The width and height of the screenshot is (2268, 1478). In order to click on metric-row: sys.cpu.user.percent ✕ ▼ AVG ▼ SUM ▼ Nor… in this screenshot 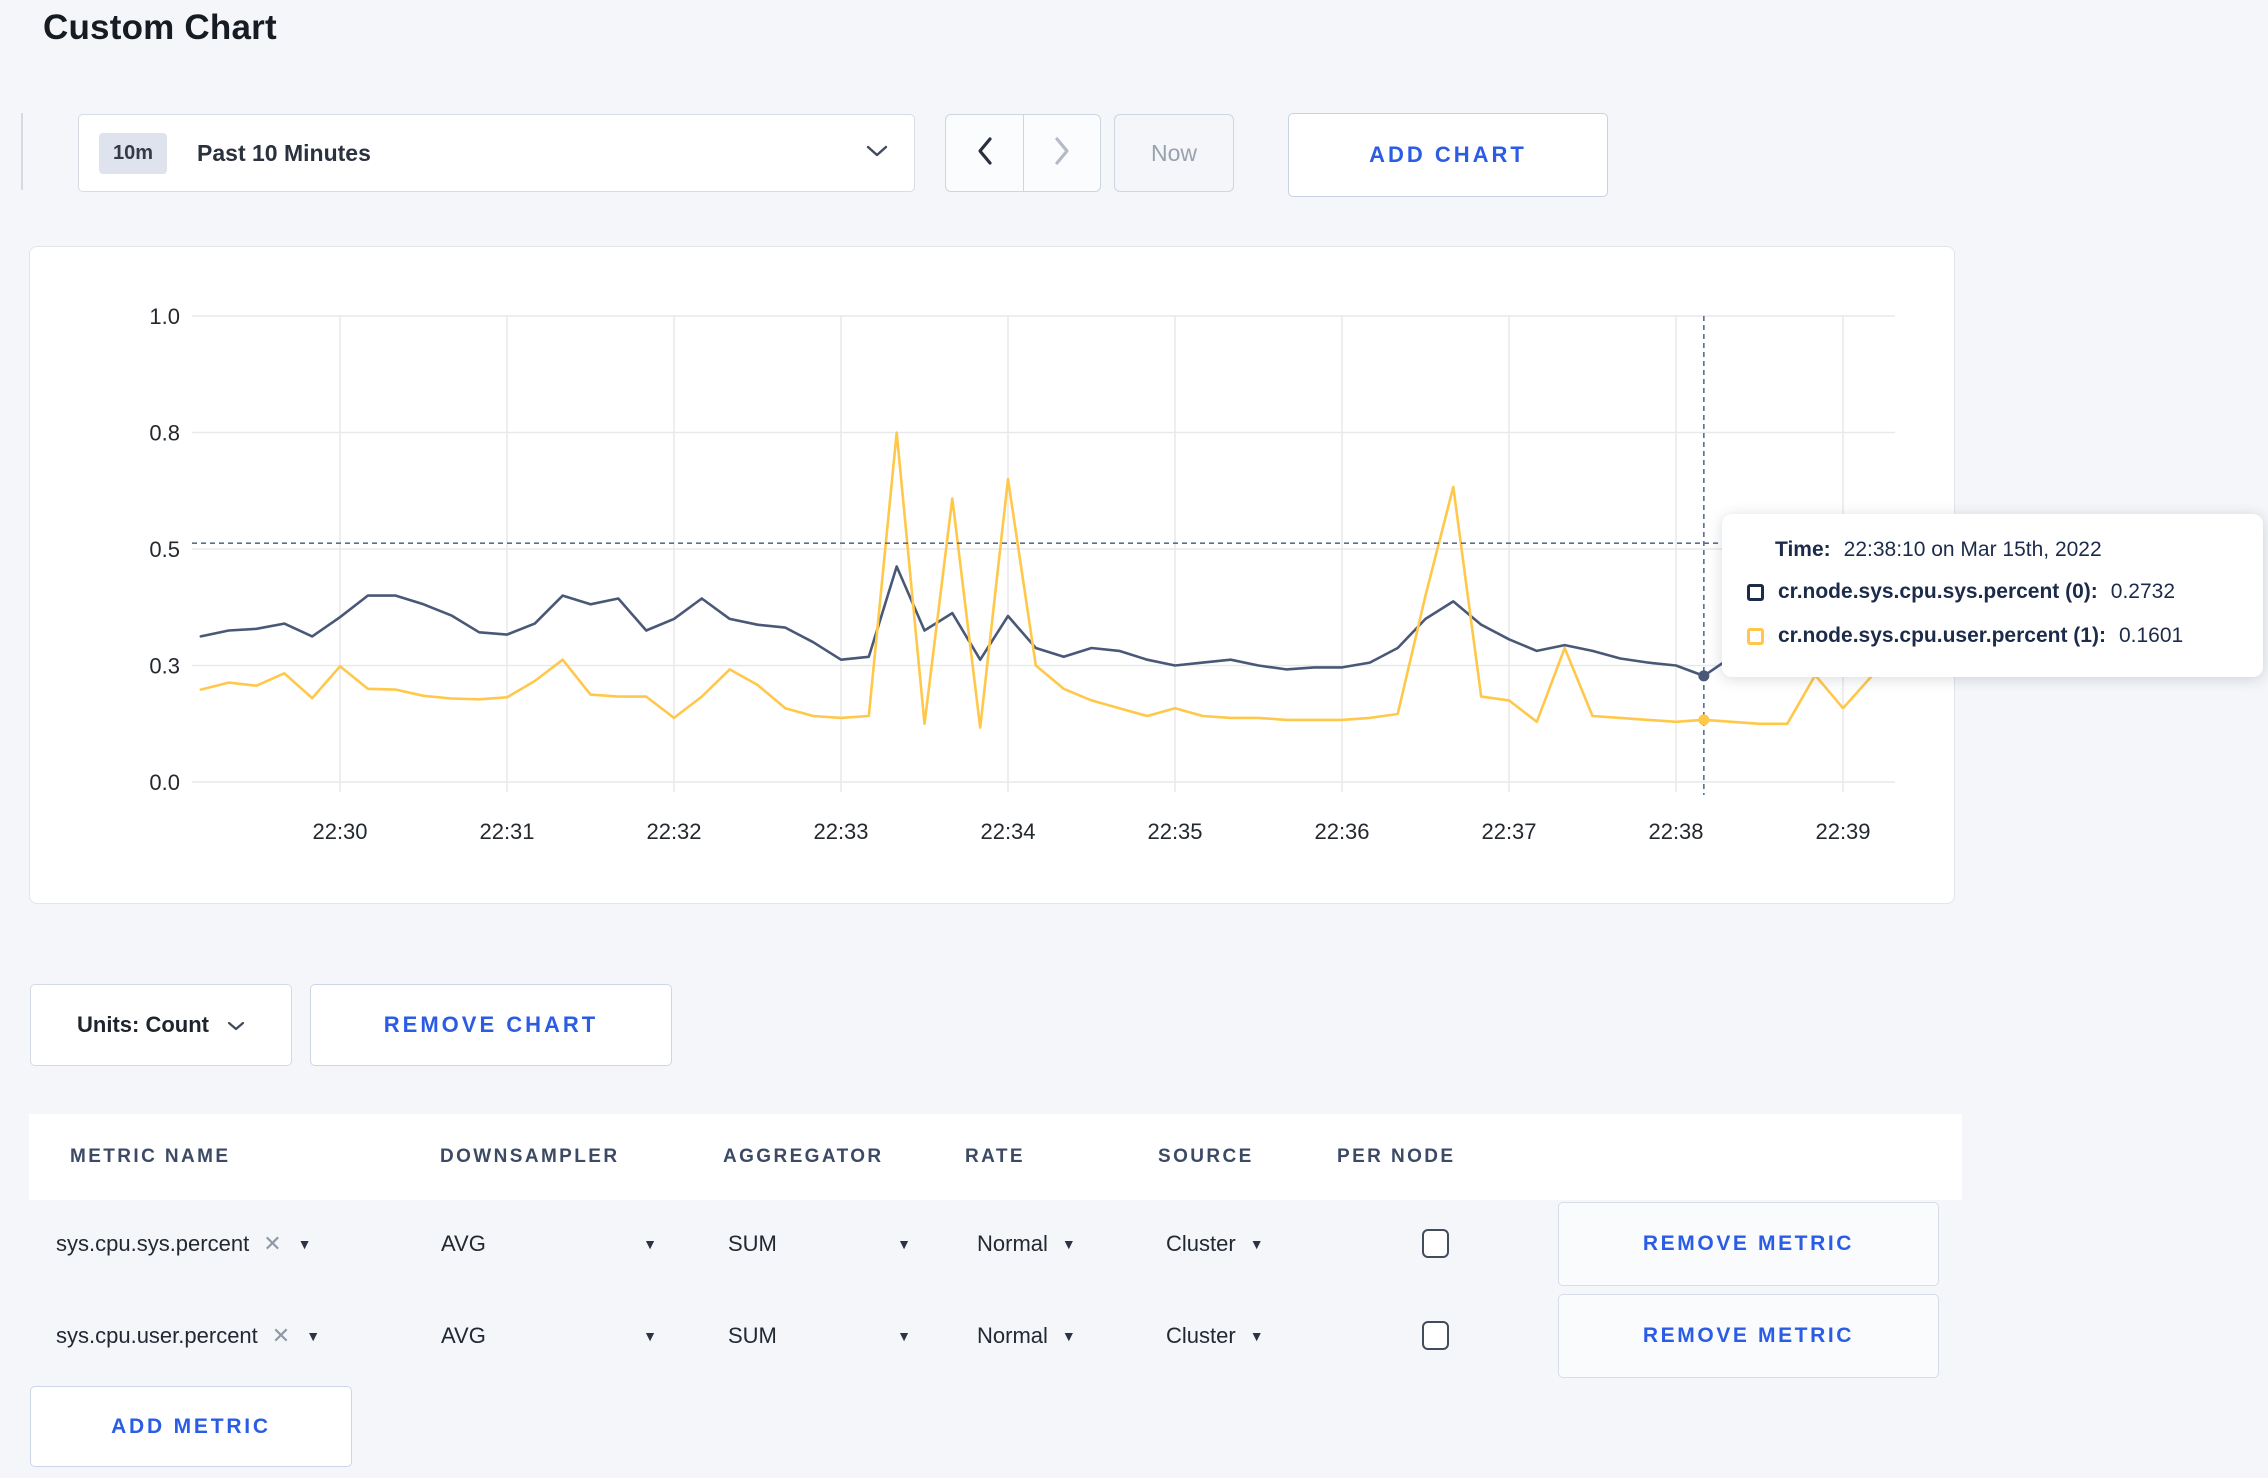, I will do `click(1134, 1336)`.